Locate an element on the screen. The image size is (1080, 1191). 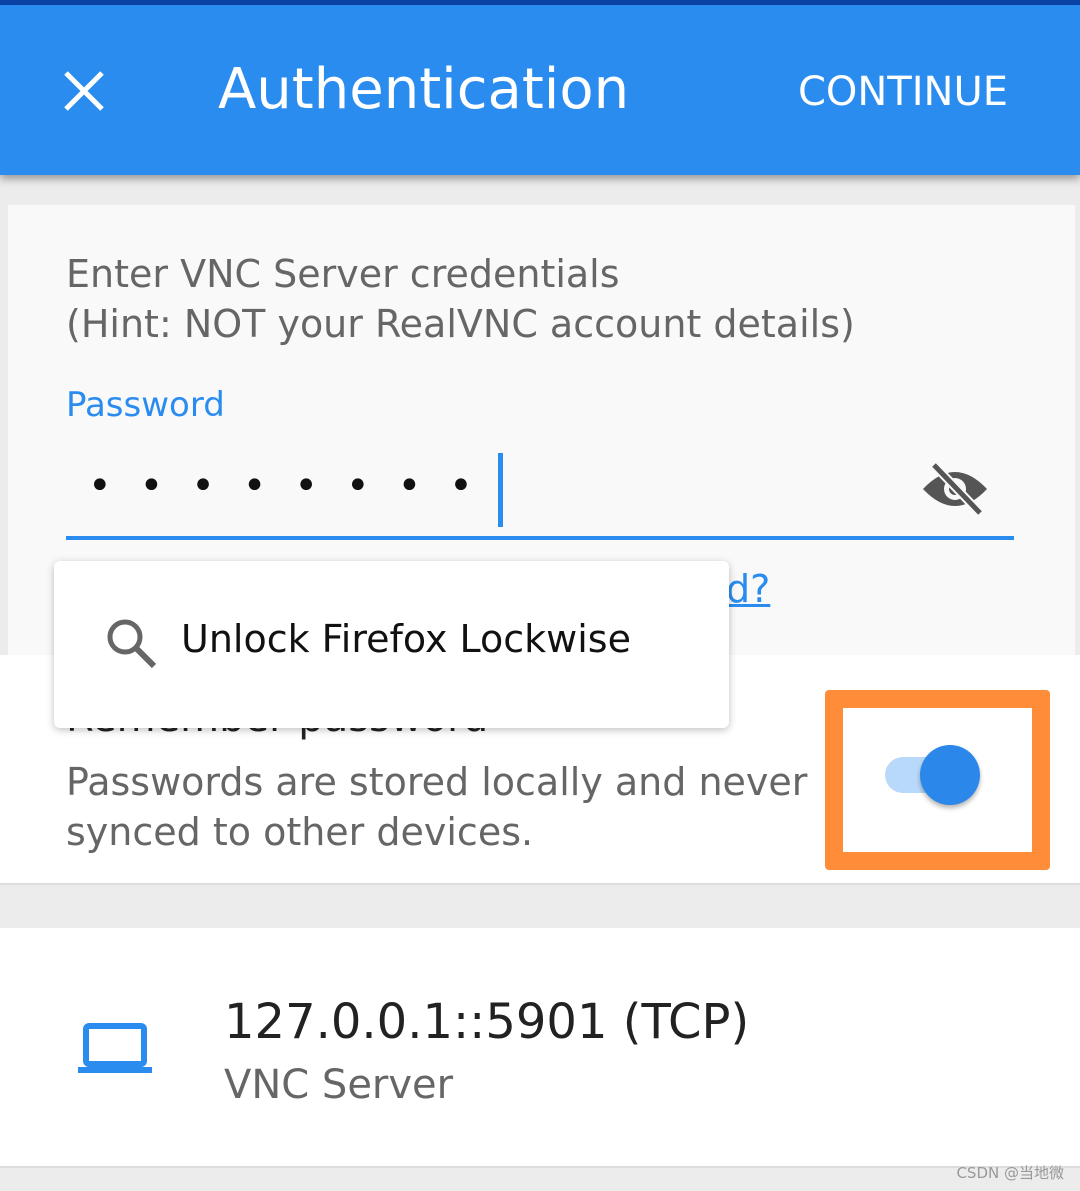
password-input: •••••••• is located at coordinates (540, 492).